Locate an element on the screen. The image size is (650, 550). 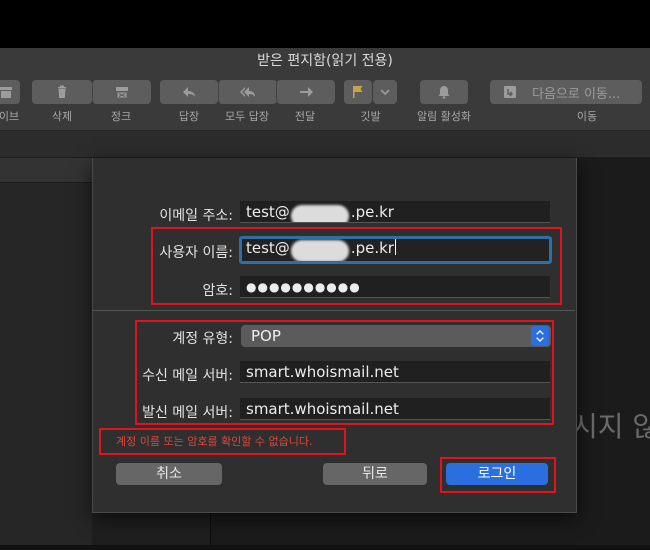
notify-button is located at coordinates (444, 92).